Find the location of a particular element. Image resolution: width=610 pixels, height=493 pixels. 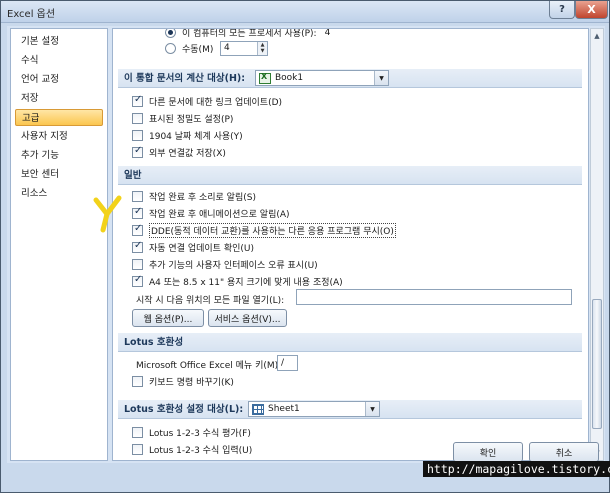

checkbox-auto-update-links is located at coordinates (137, 246).